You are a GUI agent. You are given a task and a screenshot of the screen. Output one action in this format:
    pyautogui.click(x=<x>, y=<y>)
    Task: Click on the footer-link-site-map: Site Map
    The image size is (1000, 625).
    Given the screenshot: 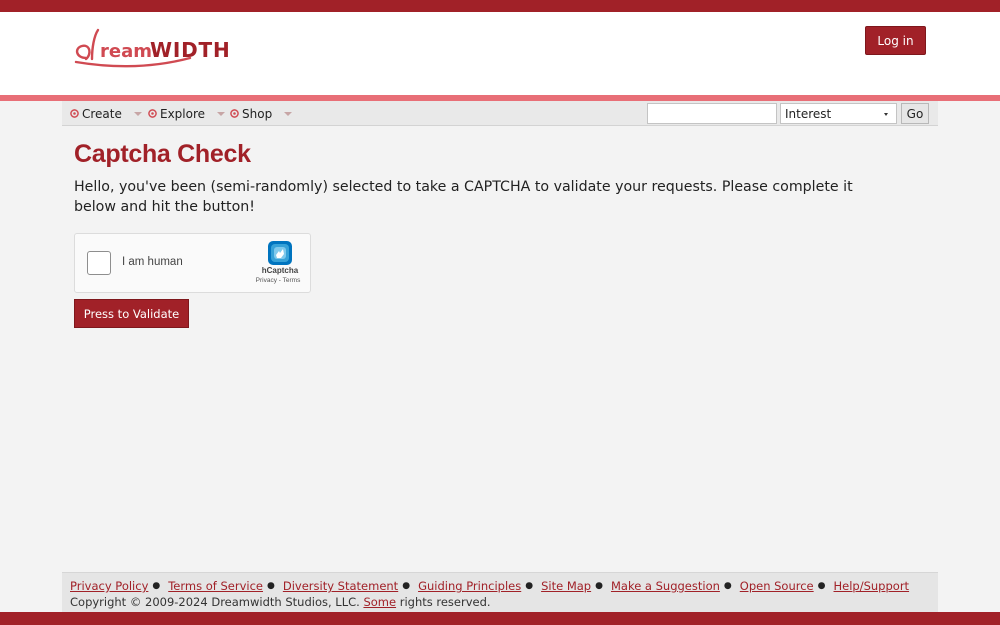 What is the action you would take?
    pyautogui.click(x=566, y=586)
    